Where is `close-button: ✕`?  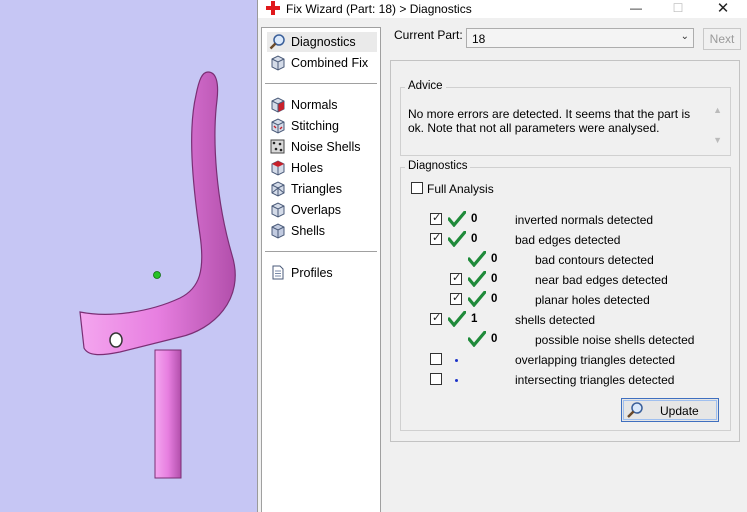
close-button: ✕ is located at coordinates (723, 9).